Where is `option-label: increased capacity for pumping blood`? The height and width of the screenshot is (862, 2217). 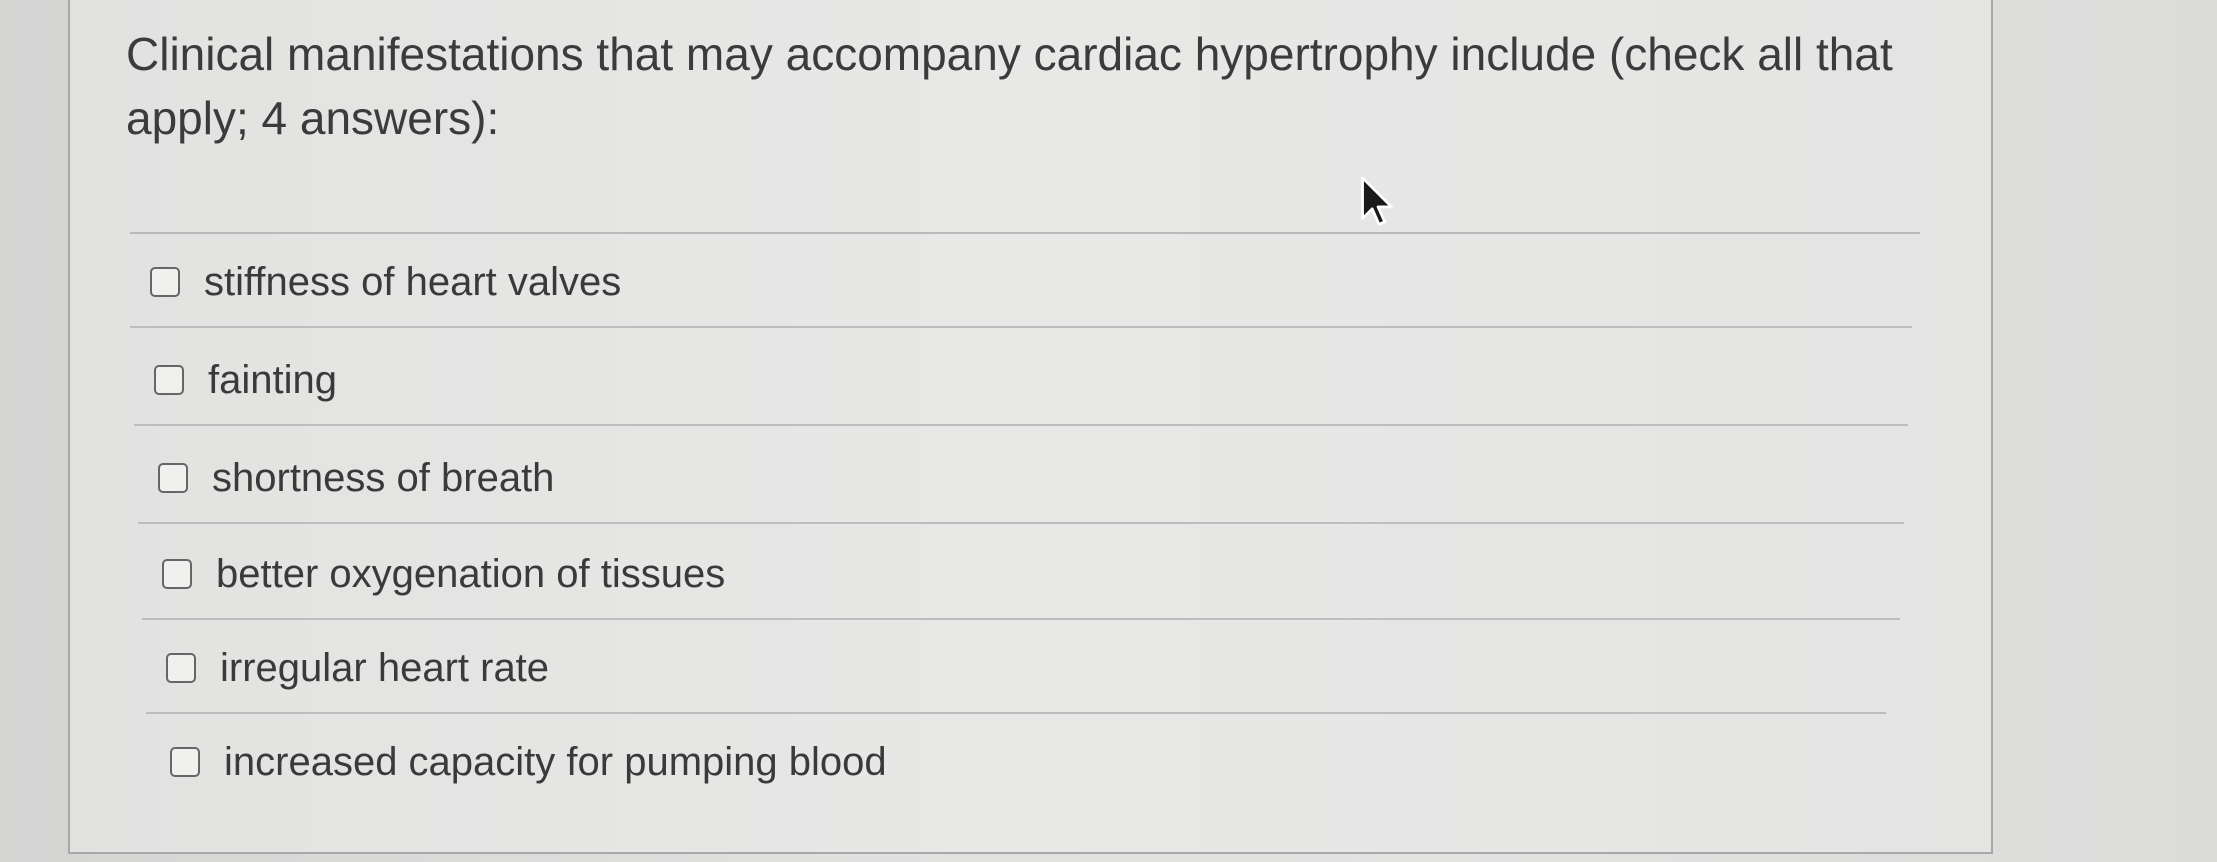 option-label: increased capacity for pumping blood is located at coordinates (555, 761).